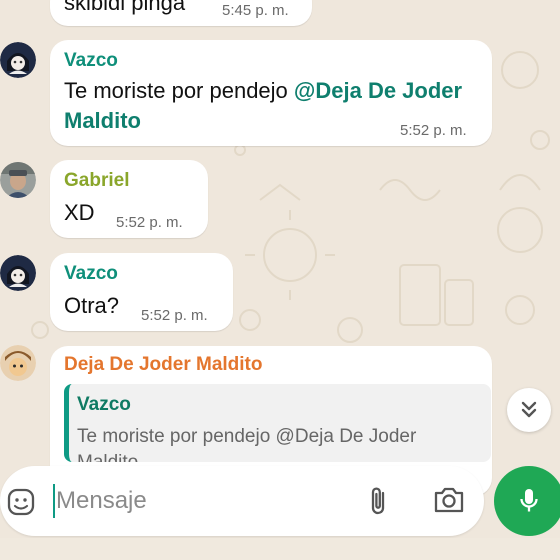  I want to click on scroll-to-bottom-button, so click(529, 410).